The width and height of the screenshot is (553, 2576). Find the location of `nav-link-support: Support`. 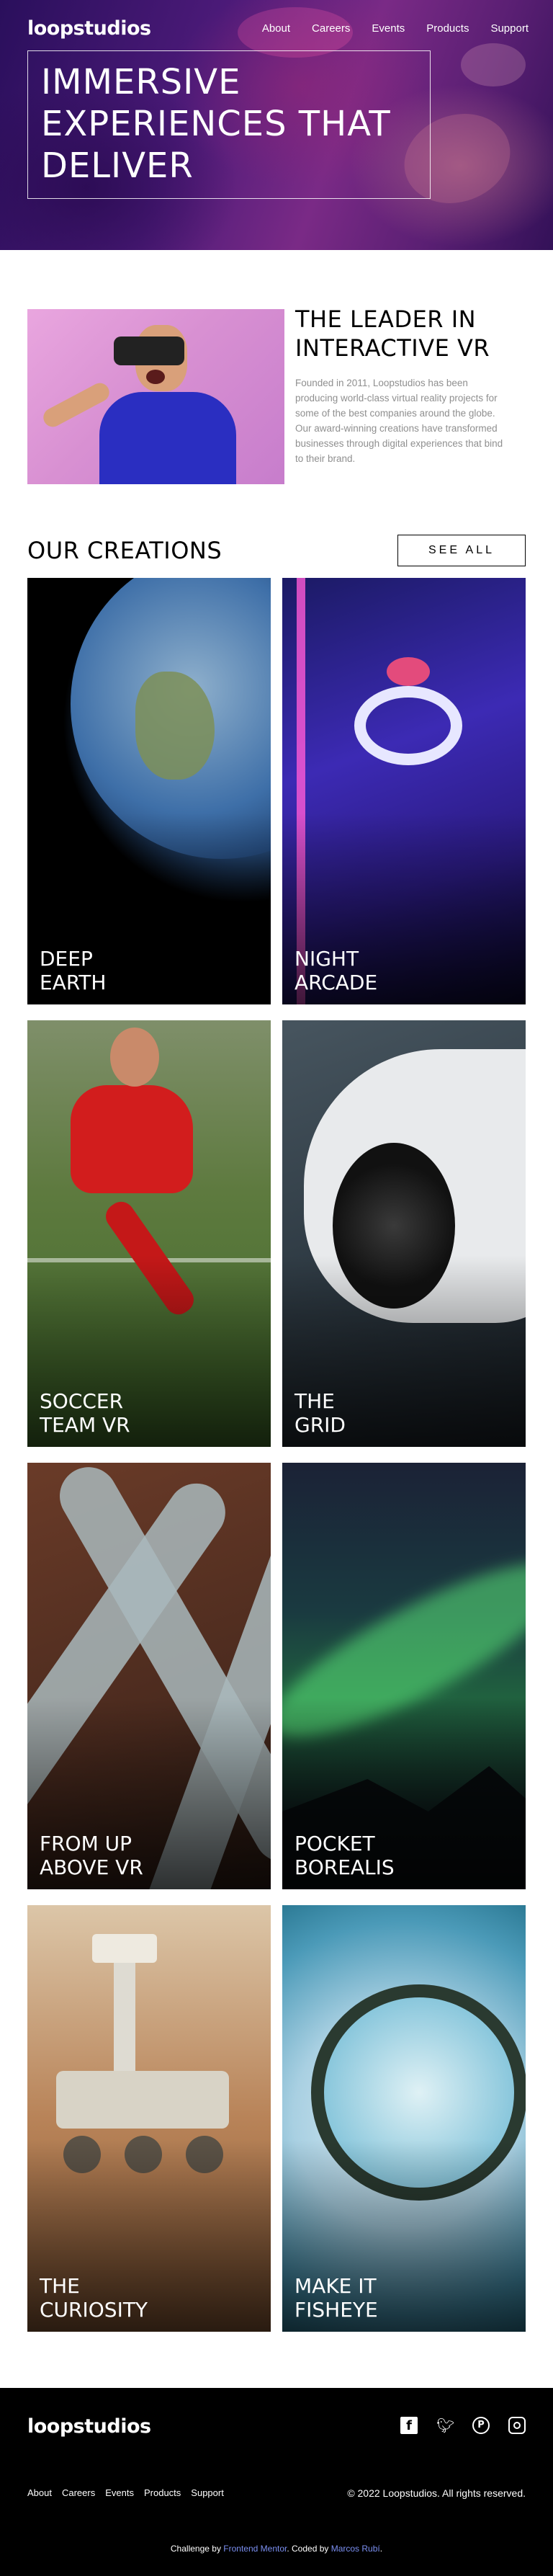

nav-link-support: Support is located at coordinates (509, 28).